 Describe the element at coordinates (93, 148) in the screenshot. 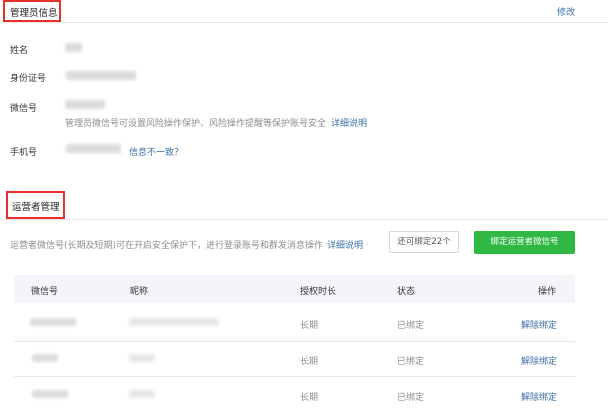

I see `phone-value-redacted` at that location.